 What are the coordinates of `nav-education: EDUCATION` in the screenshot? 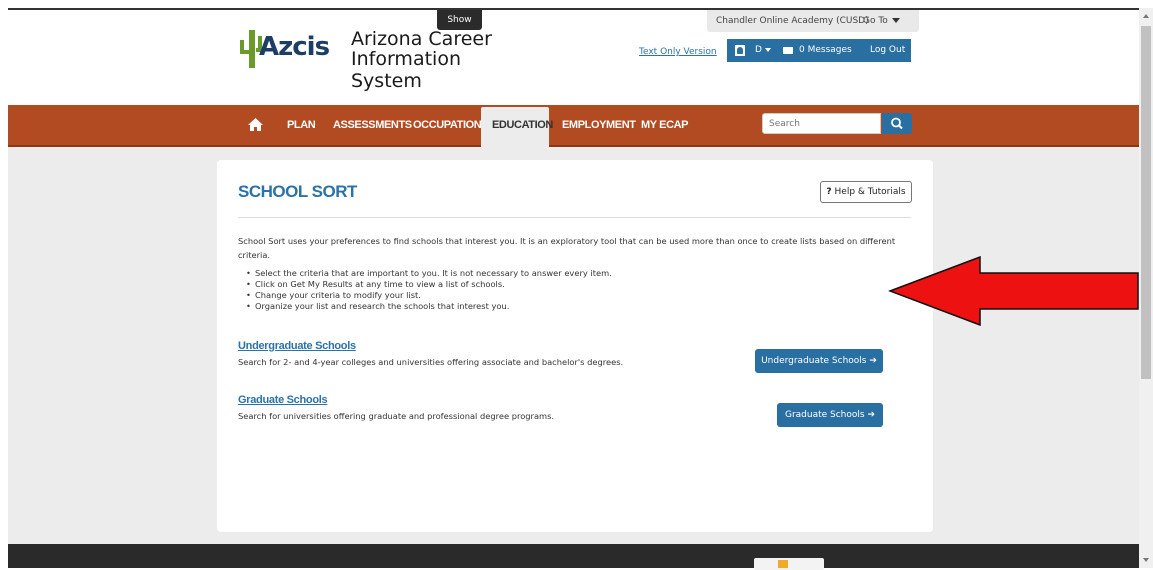 It's located at (517, 127).